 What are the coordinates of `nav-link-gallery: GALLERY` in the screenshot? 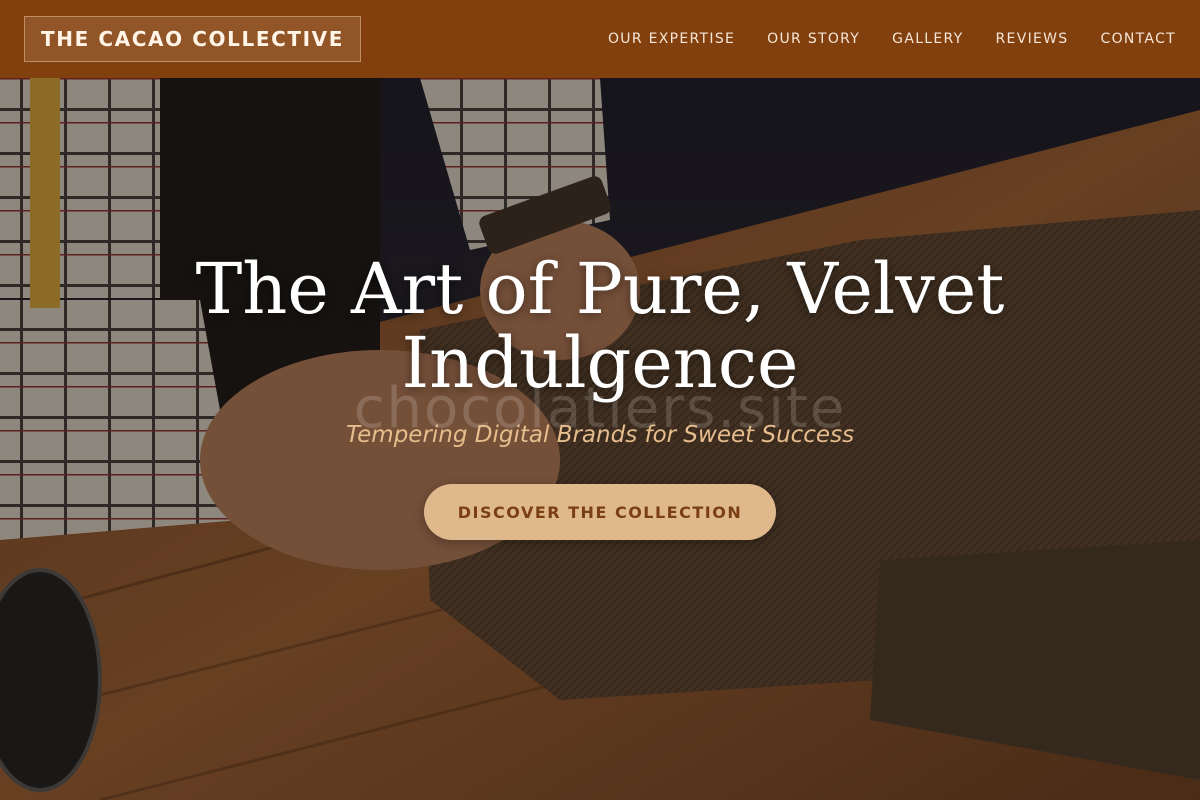 It's located at (927, 39).